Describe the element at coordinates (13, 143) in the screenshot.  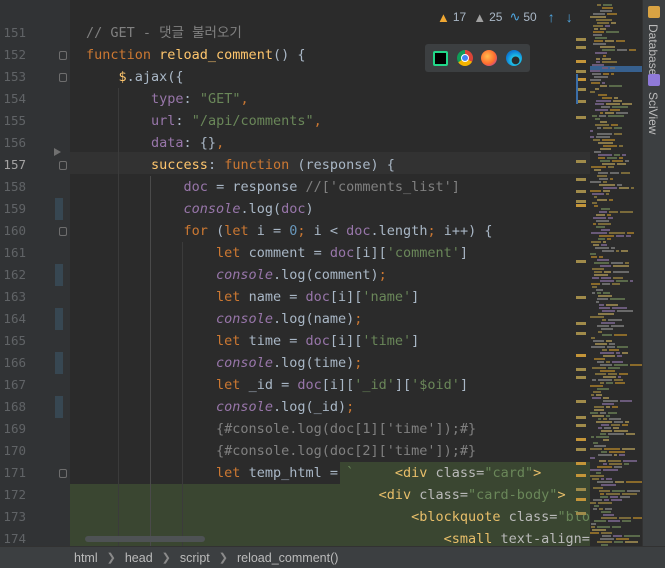
I see `line-number: 156` at that location.